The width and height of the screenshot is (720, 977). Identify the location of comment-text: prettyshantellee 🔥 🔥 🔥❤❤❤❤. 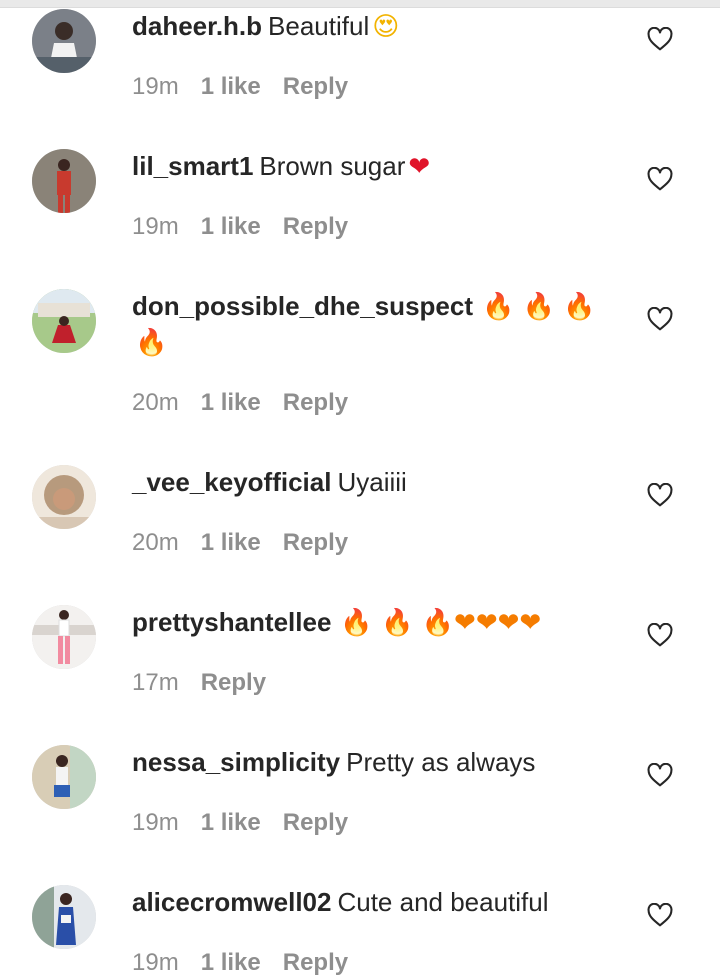
(367, 623).